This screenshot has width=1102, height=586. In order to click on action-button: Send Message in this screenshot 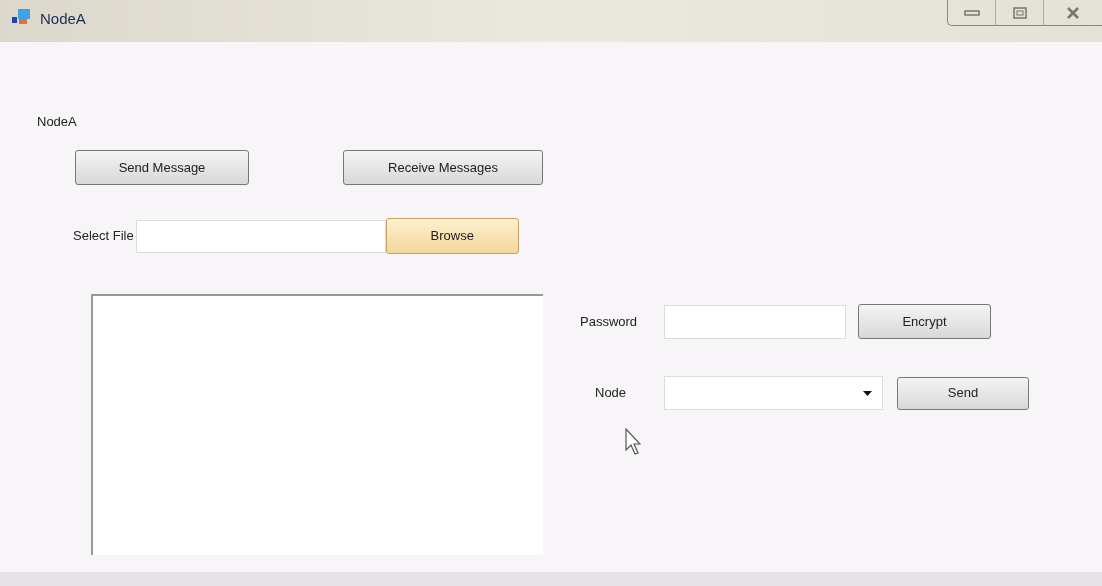, I will do `click(162, 167)`.